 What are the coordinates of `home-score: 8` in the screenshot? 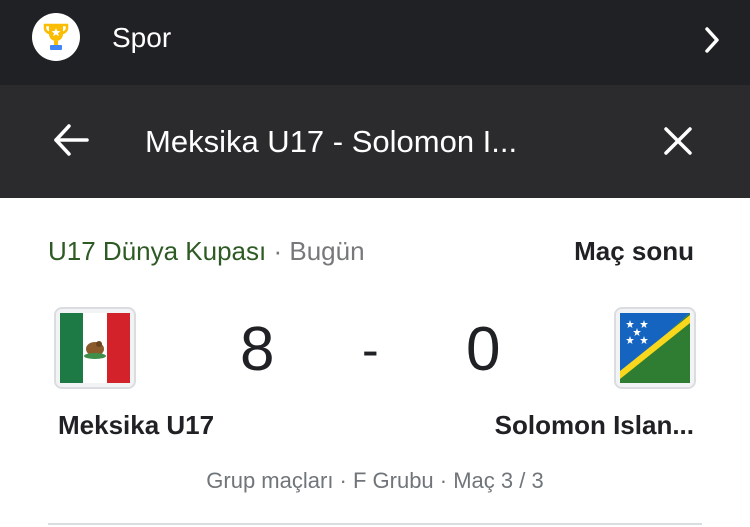 It's located at (257, 349).